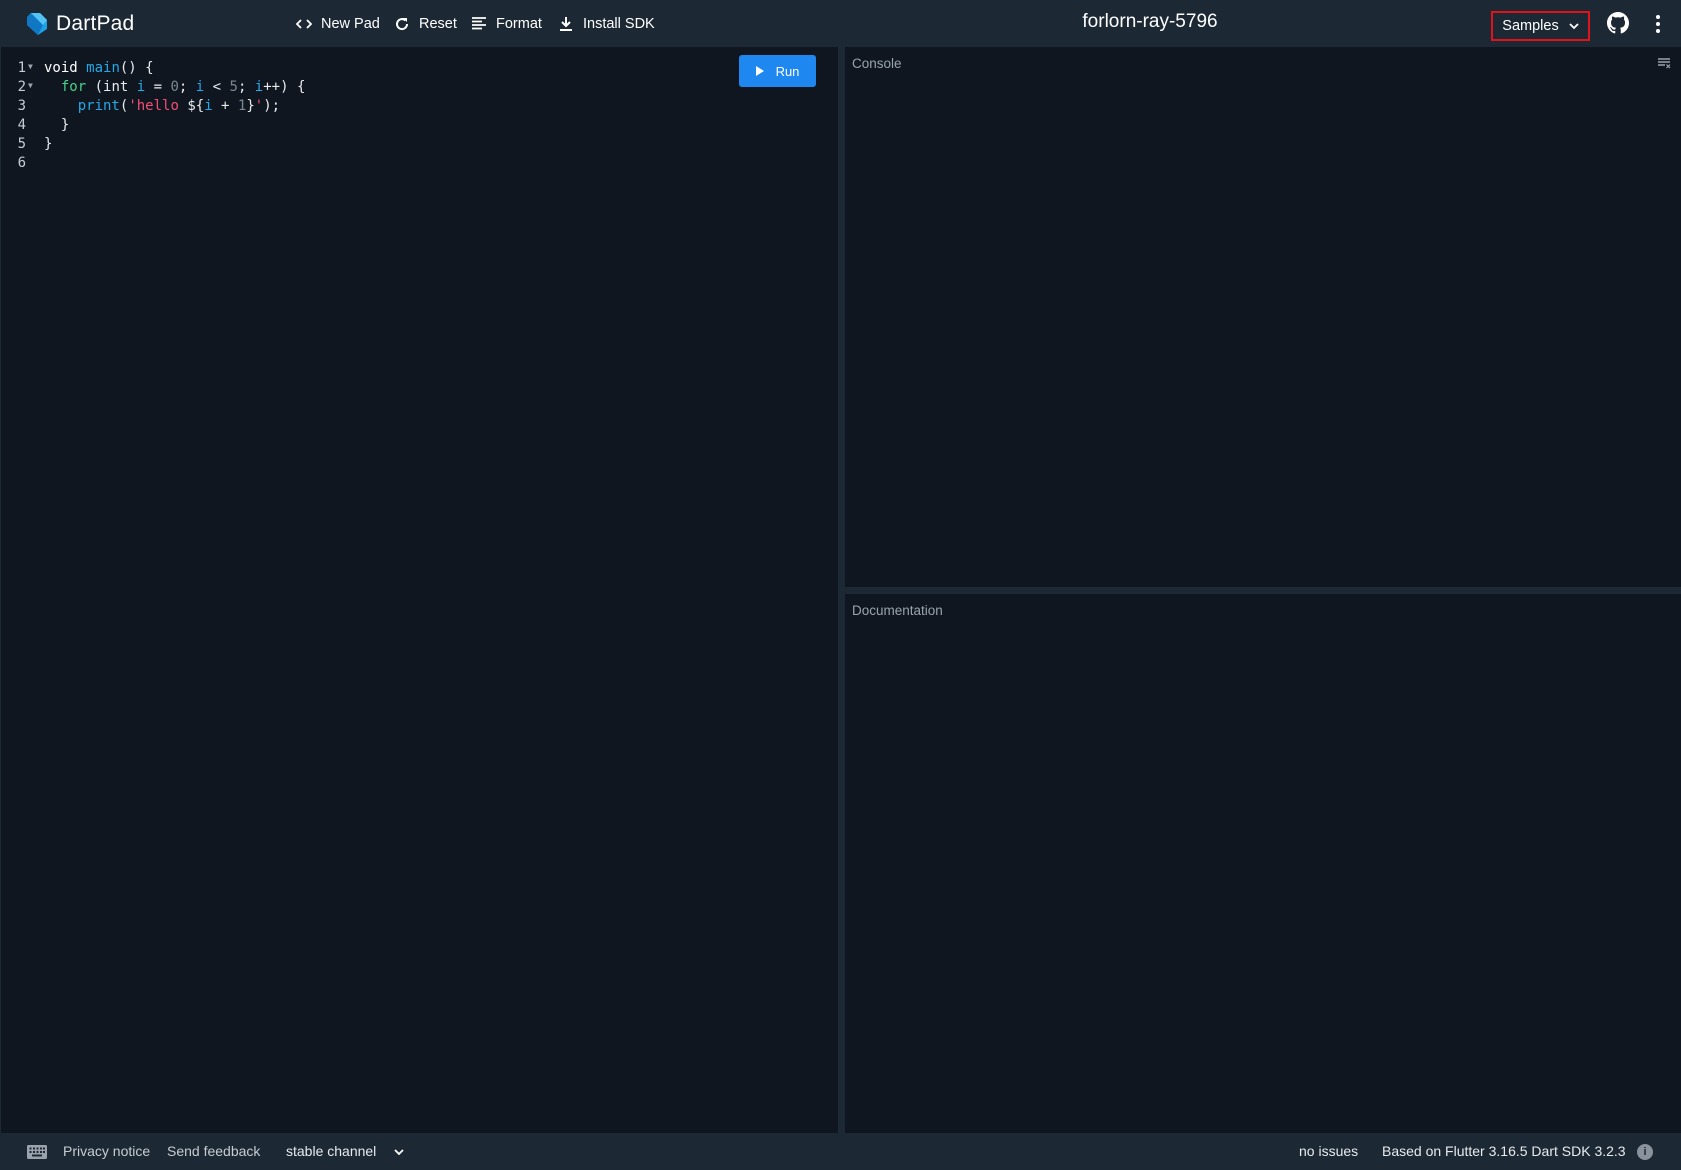  I want to click on code-line: 5}, so click(153, 144).